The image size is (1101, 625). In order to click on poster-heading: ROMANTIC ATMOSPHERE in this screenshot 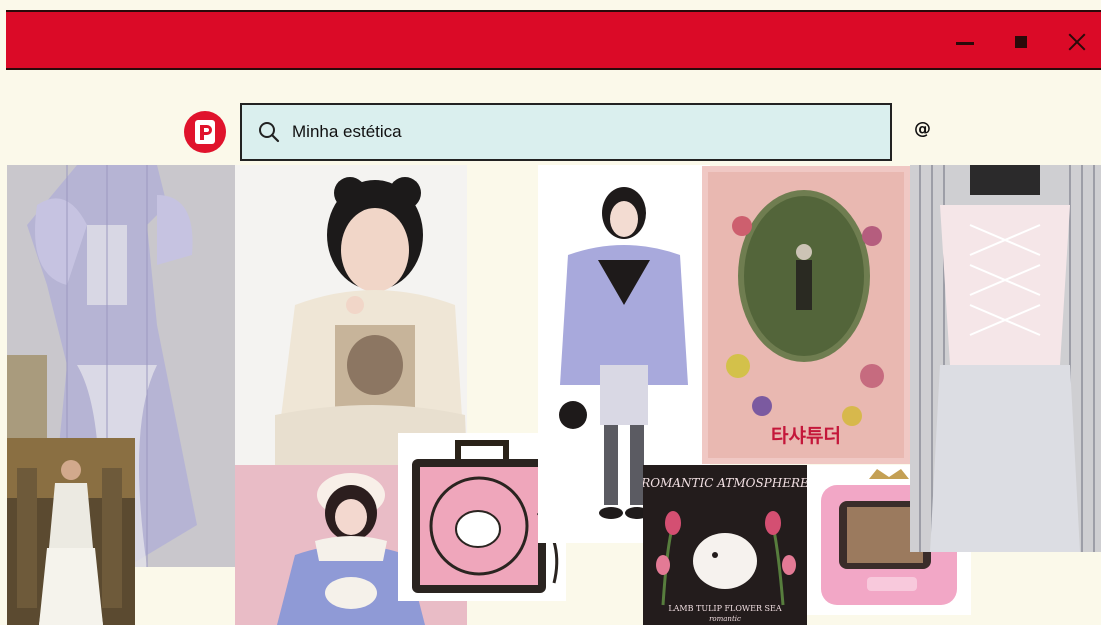, I will do `click(725, 483)`.